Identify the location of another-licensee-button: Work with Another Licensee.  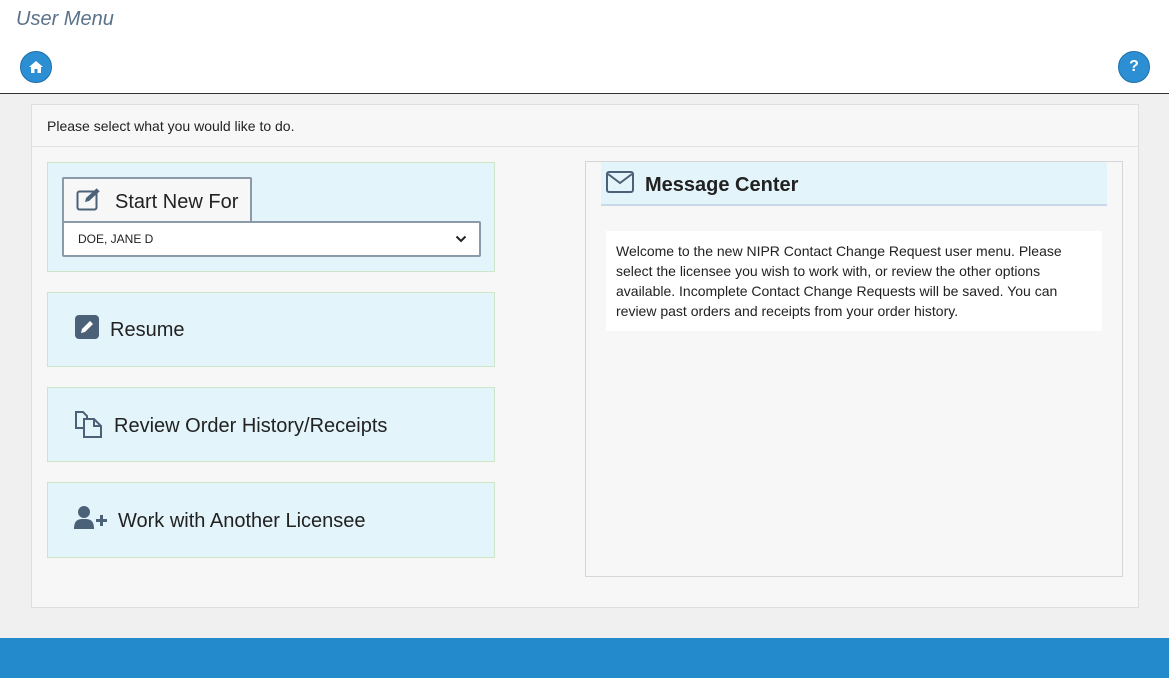
(271, 520).